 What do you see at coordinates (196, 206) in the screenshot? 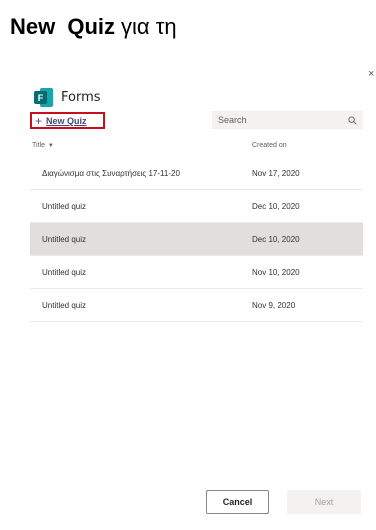
I see `table-row: Untitled quiz Dec 10, 2020` at bounding box center [196, 206].